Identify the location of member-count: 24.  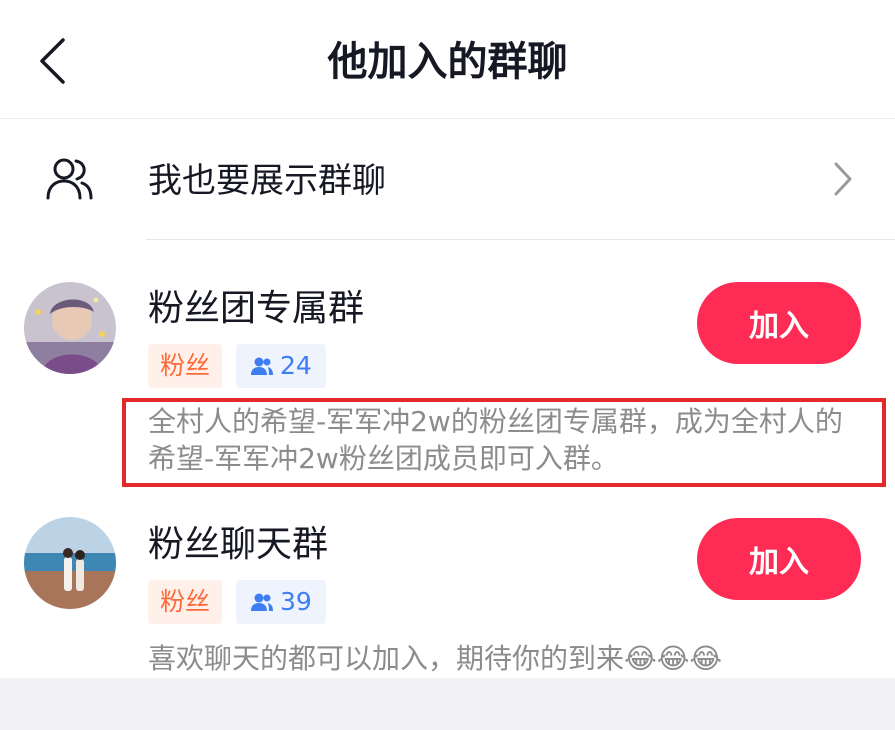
(296, 365).